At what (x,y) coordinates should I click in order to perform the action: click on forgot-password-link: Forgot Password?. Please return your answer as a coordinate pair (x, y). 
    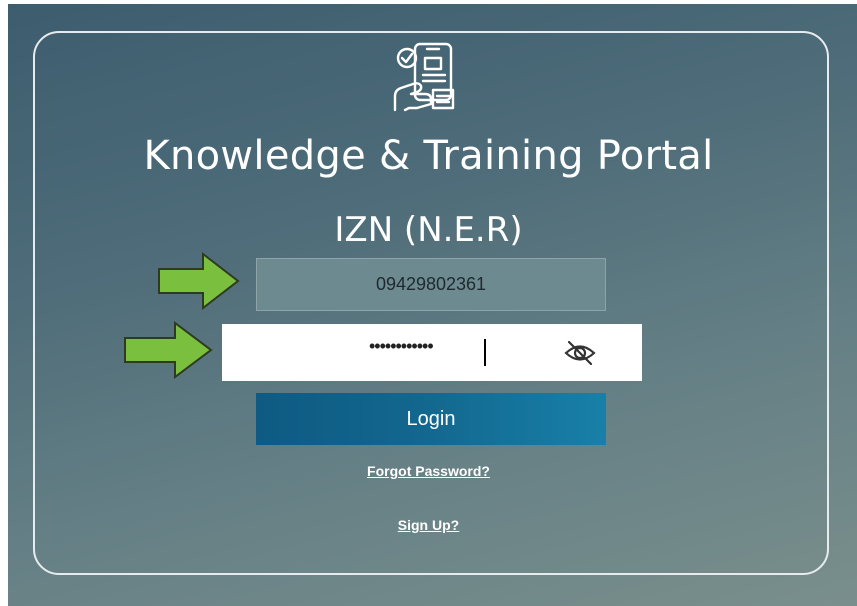
    Looking at the image, I should click on (428, 471).